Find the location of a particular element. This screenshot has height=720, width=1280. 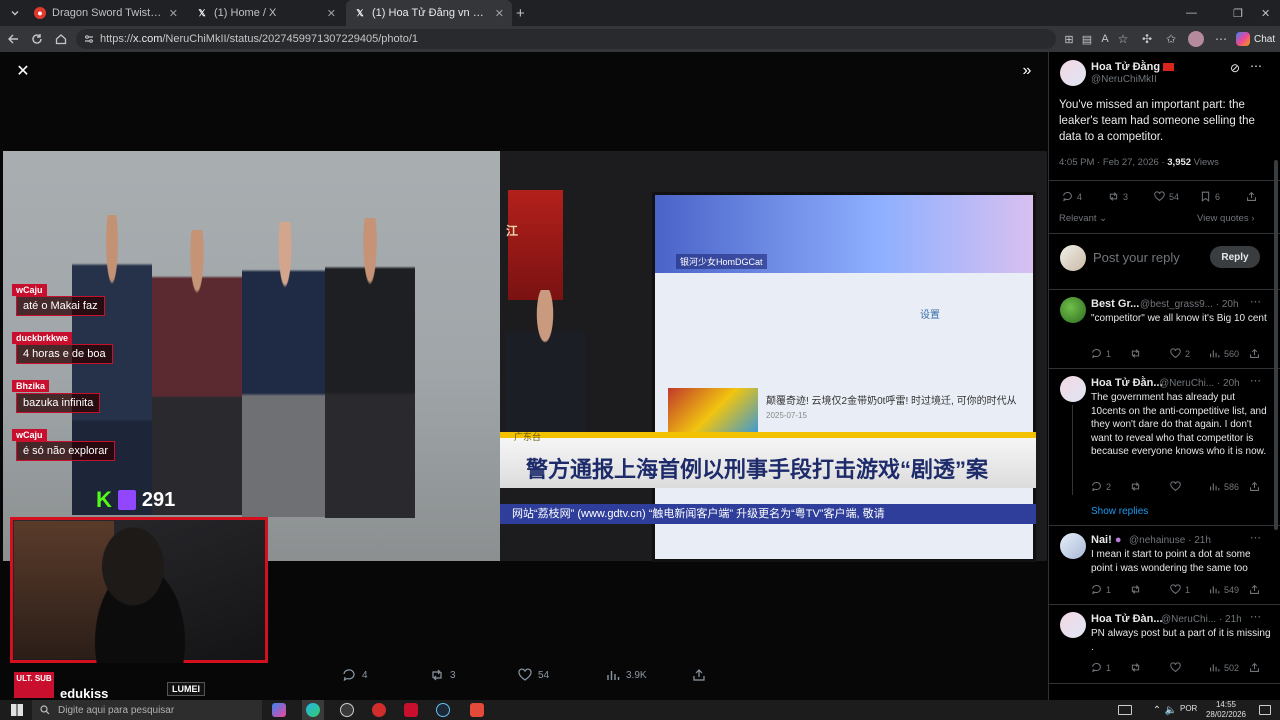

tab-x-post: 𝕏 (1) Hoa Tử Đằng vn on X: "@Pirat... ✕ is located at coordinates (429, 13).